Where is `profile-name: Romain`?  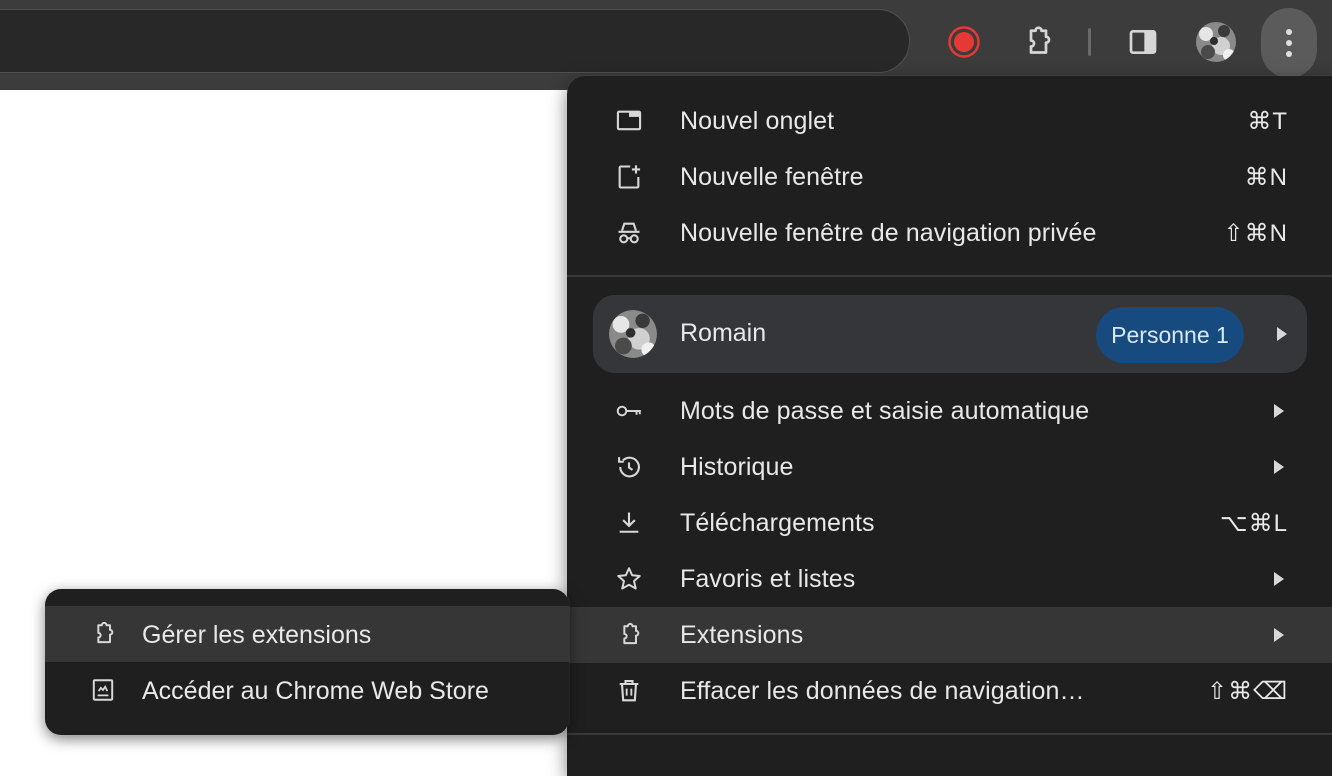 profile-name: Romain is located at coordinates (723, 333).